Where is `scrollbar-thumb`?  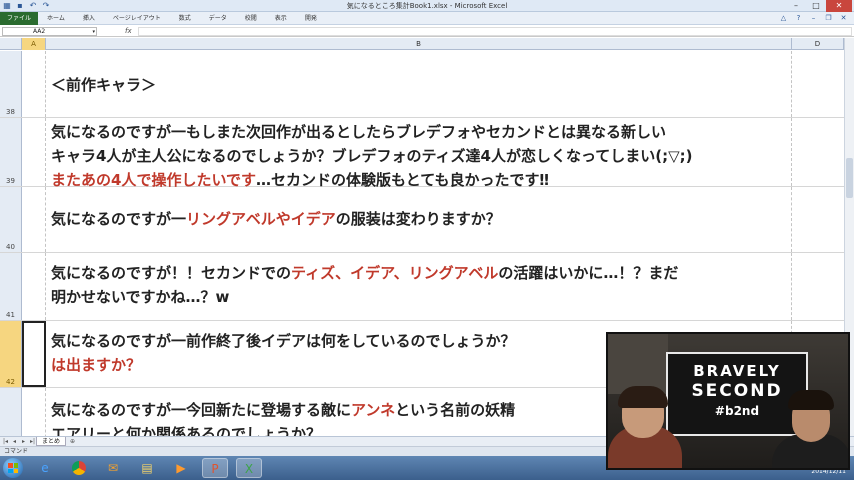
scrollbar-thumb is located at coordinates (849, 178).